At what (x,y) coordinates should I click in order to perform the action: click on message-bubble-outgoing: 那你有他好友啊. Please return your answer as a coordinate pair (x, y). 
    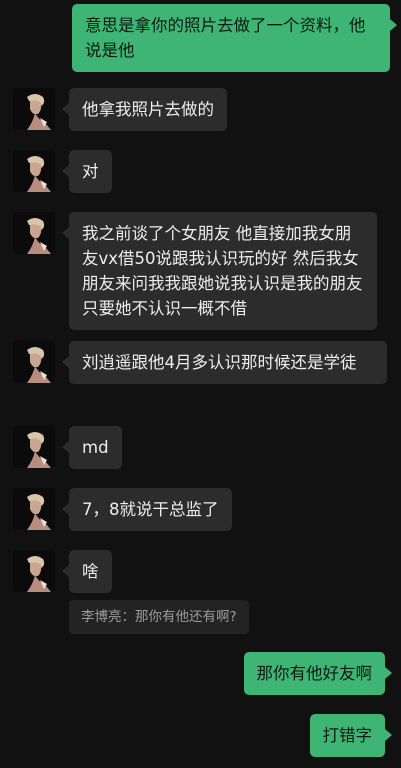
    Looking at the image, I should click on (317, 673).